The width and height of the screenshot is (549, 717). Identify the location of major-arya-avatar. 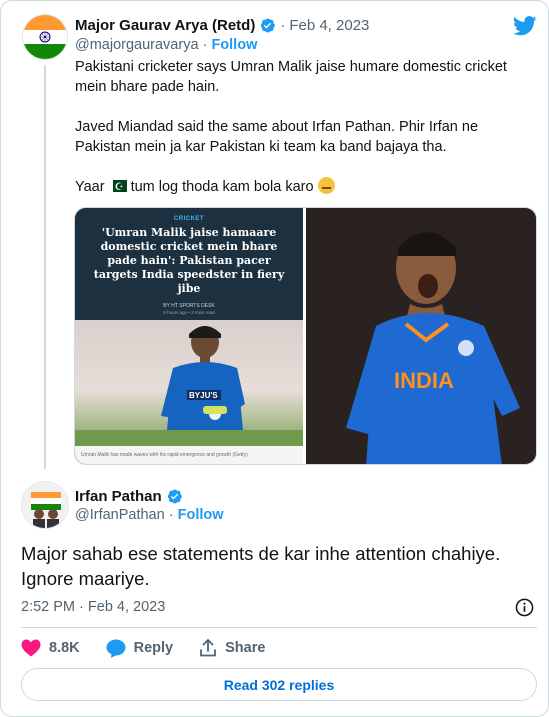
(45, 37).